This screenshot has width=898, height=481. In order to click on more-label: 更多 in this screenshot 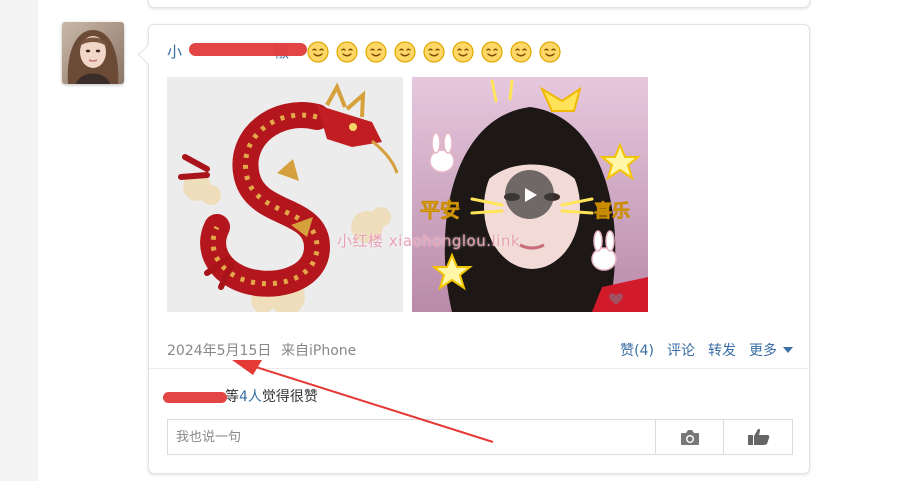, I will do `click(763, 351)`.